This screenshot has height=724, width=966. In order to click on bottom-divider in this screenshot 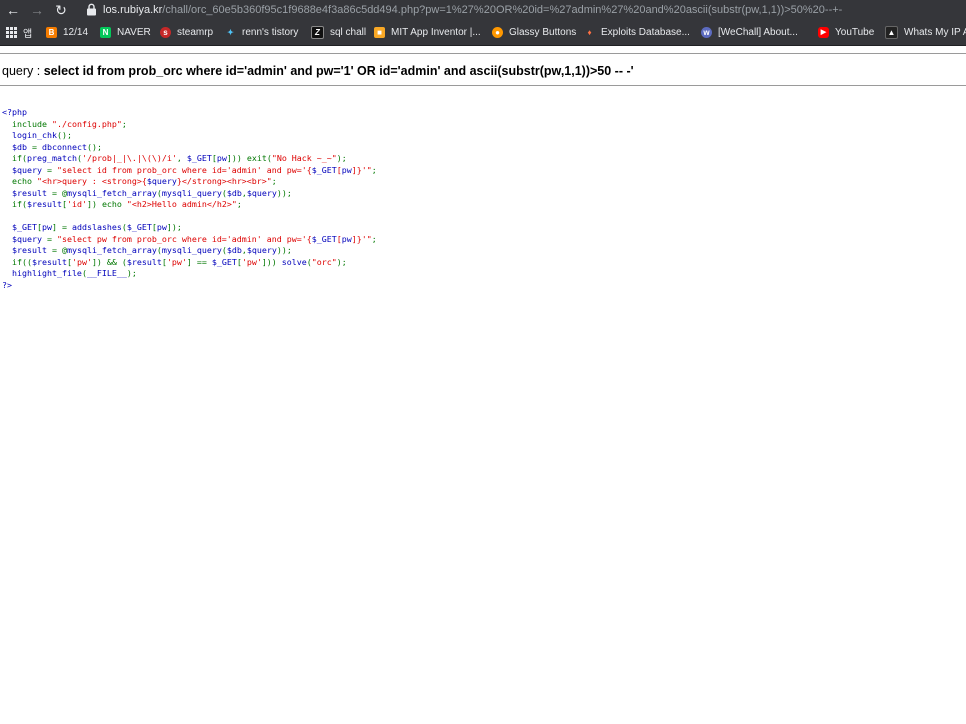, I will do `click(483, 85)`.